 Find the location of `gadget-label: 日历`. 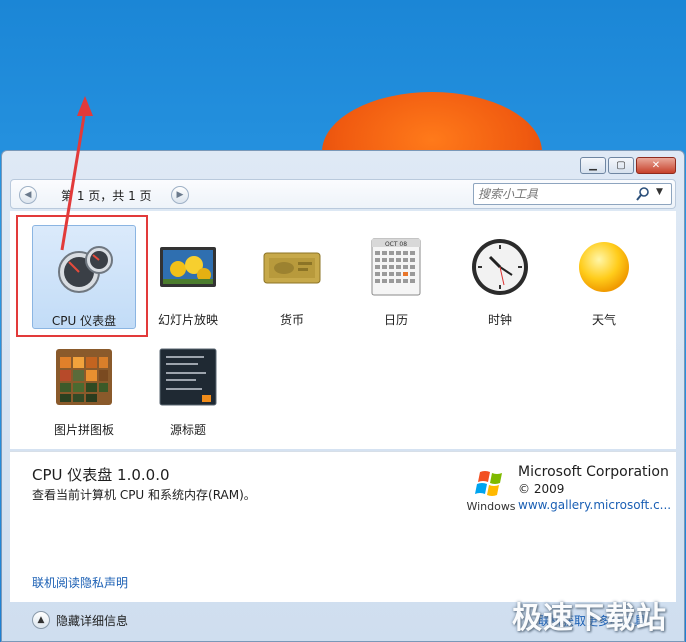

gadget-label: 日历 is located at coordinates (395, 320).